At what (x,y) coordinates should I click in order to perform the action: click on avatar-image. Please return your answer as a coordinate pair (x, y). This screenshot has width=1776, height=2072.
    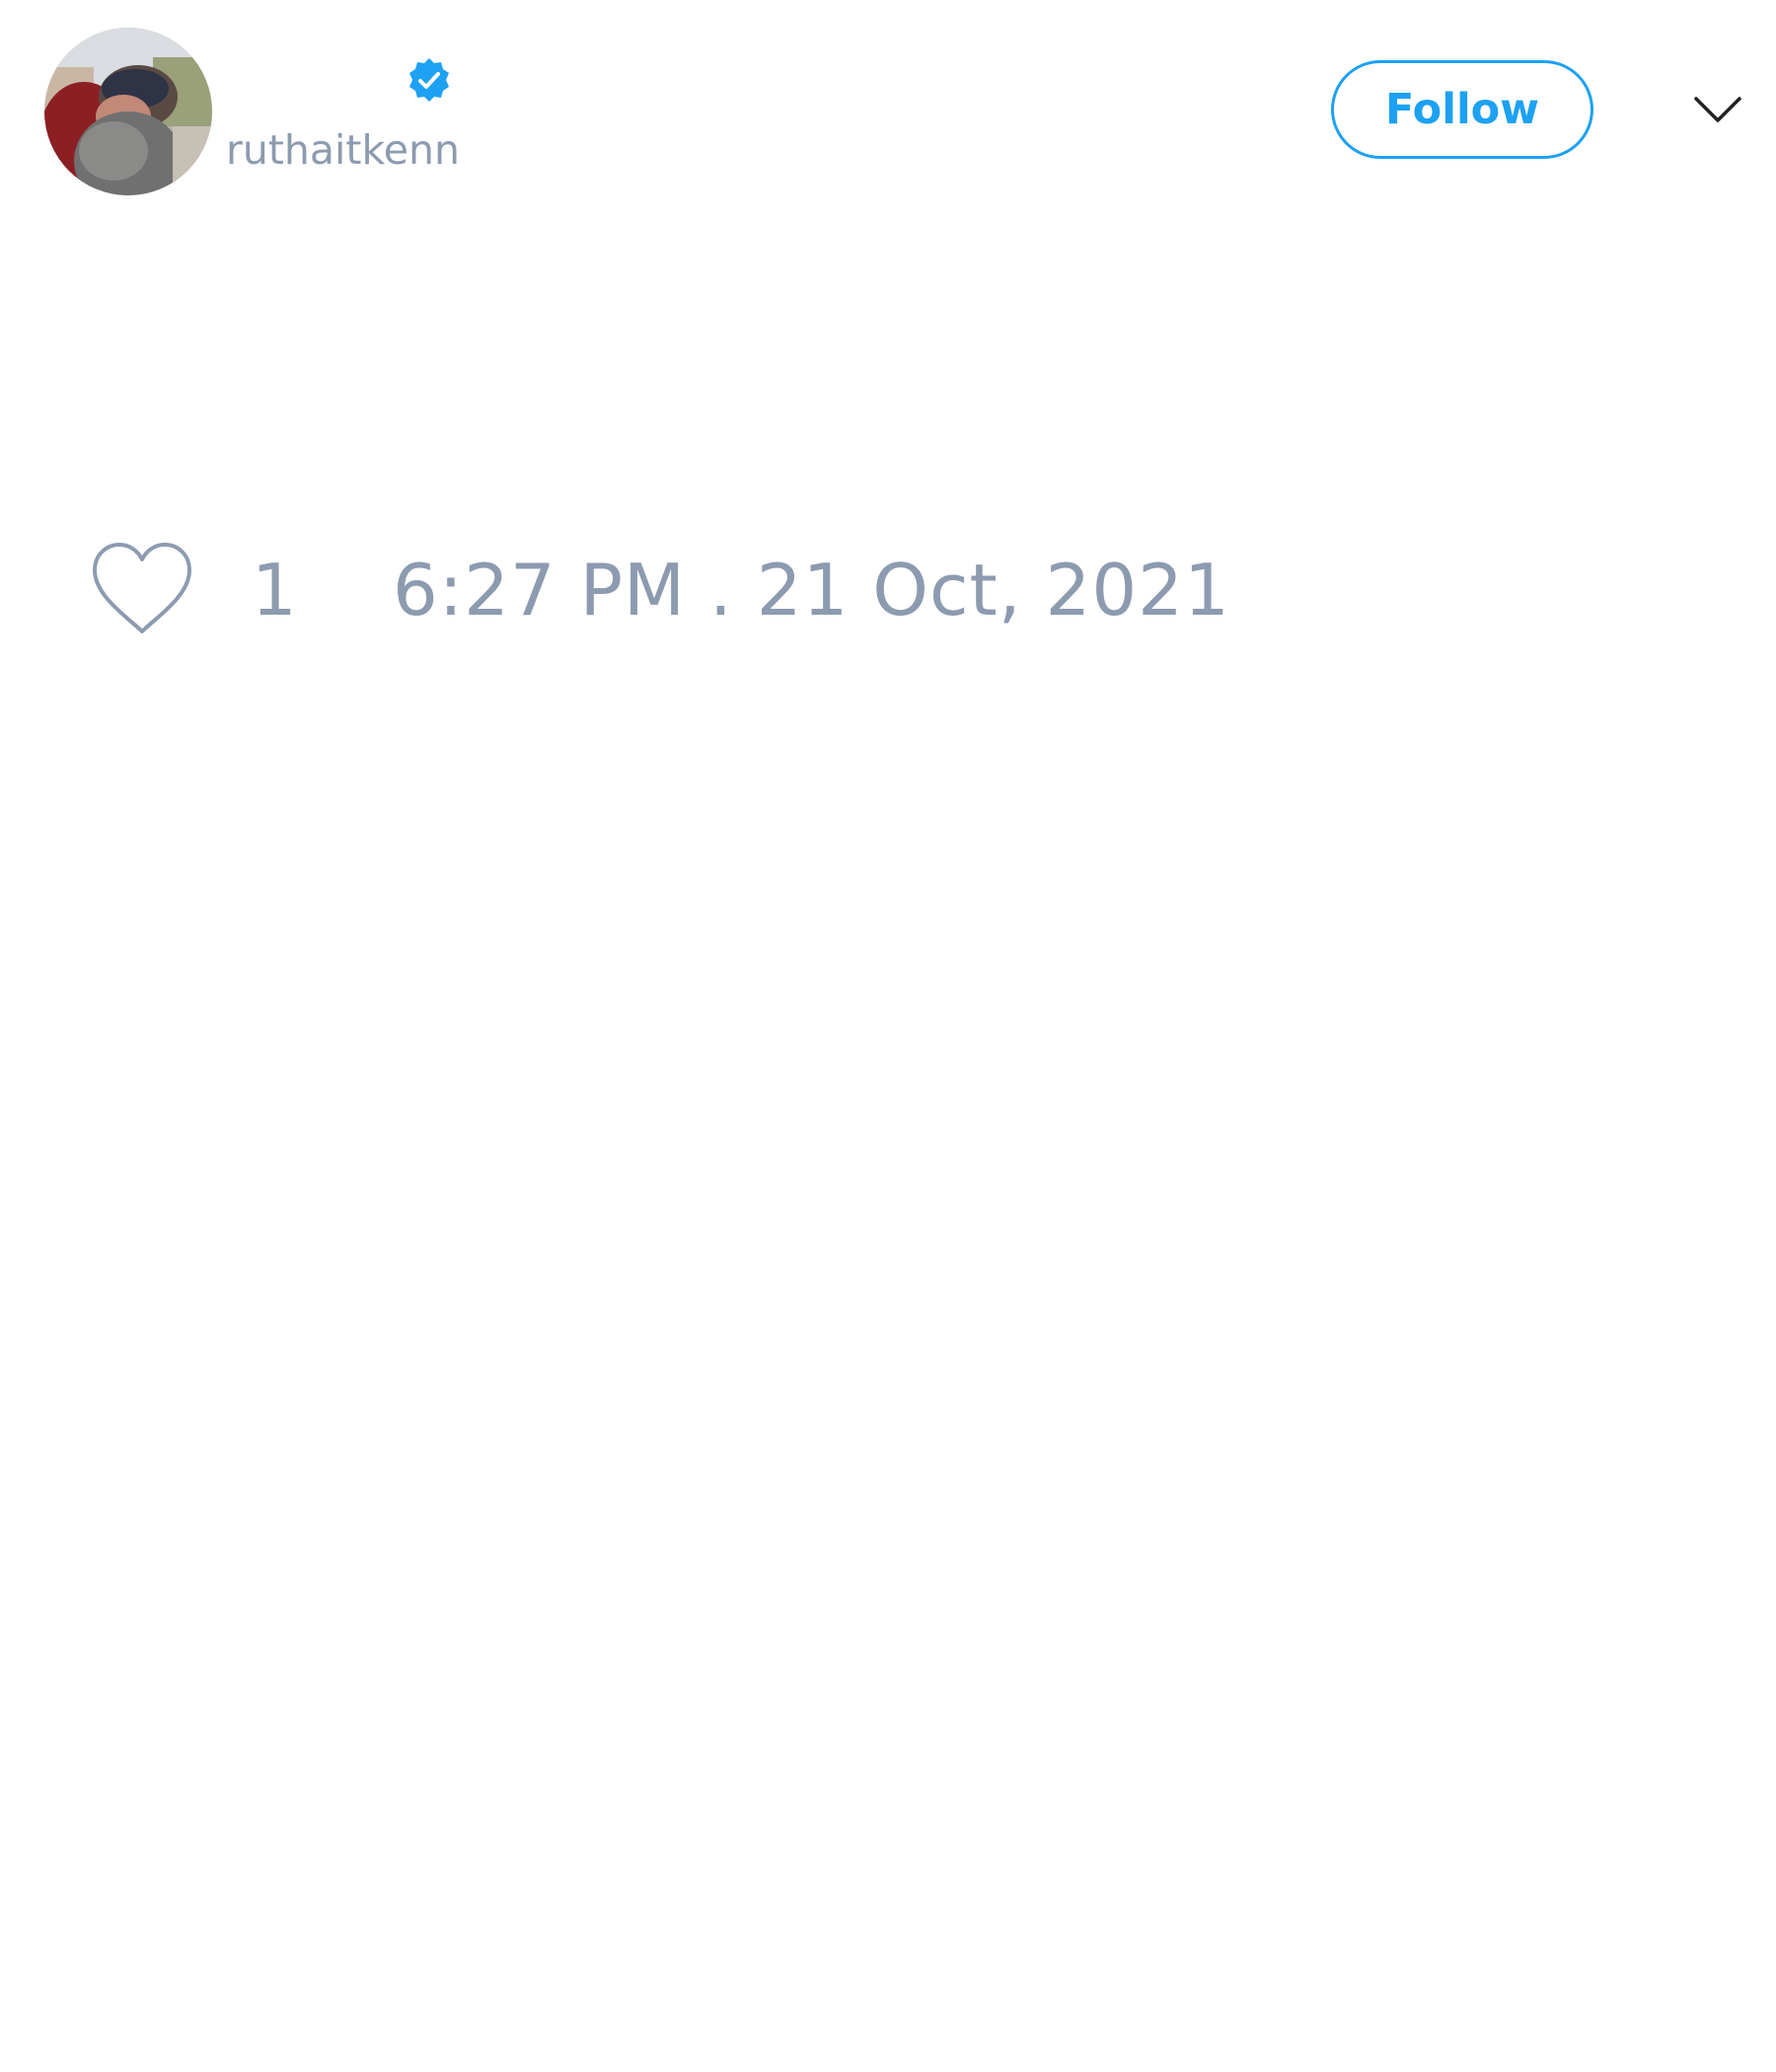
    Looking at the image, I should click on (128, 112).